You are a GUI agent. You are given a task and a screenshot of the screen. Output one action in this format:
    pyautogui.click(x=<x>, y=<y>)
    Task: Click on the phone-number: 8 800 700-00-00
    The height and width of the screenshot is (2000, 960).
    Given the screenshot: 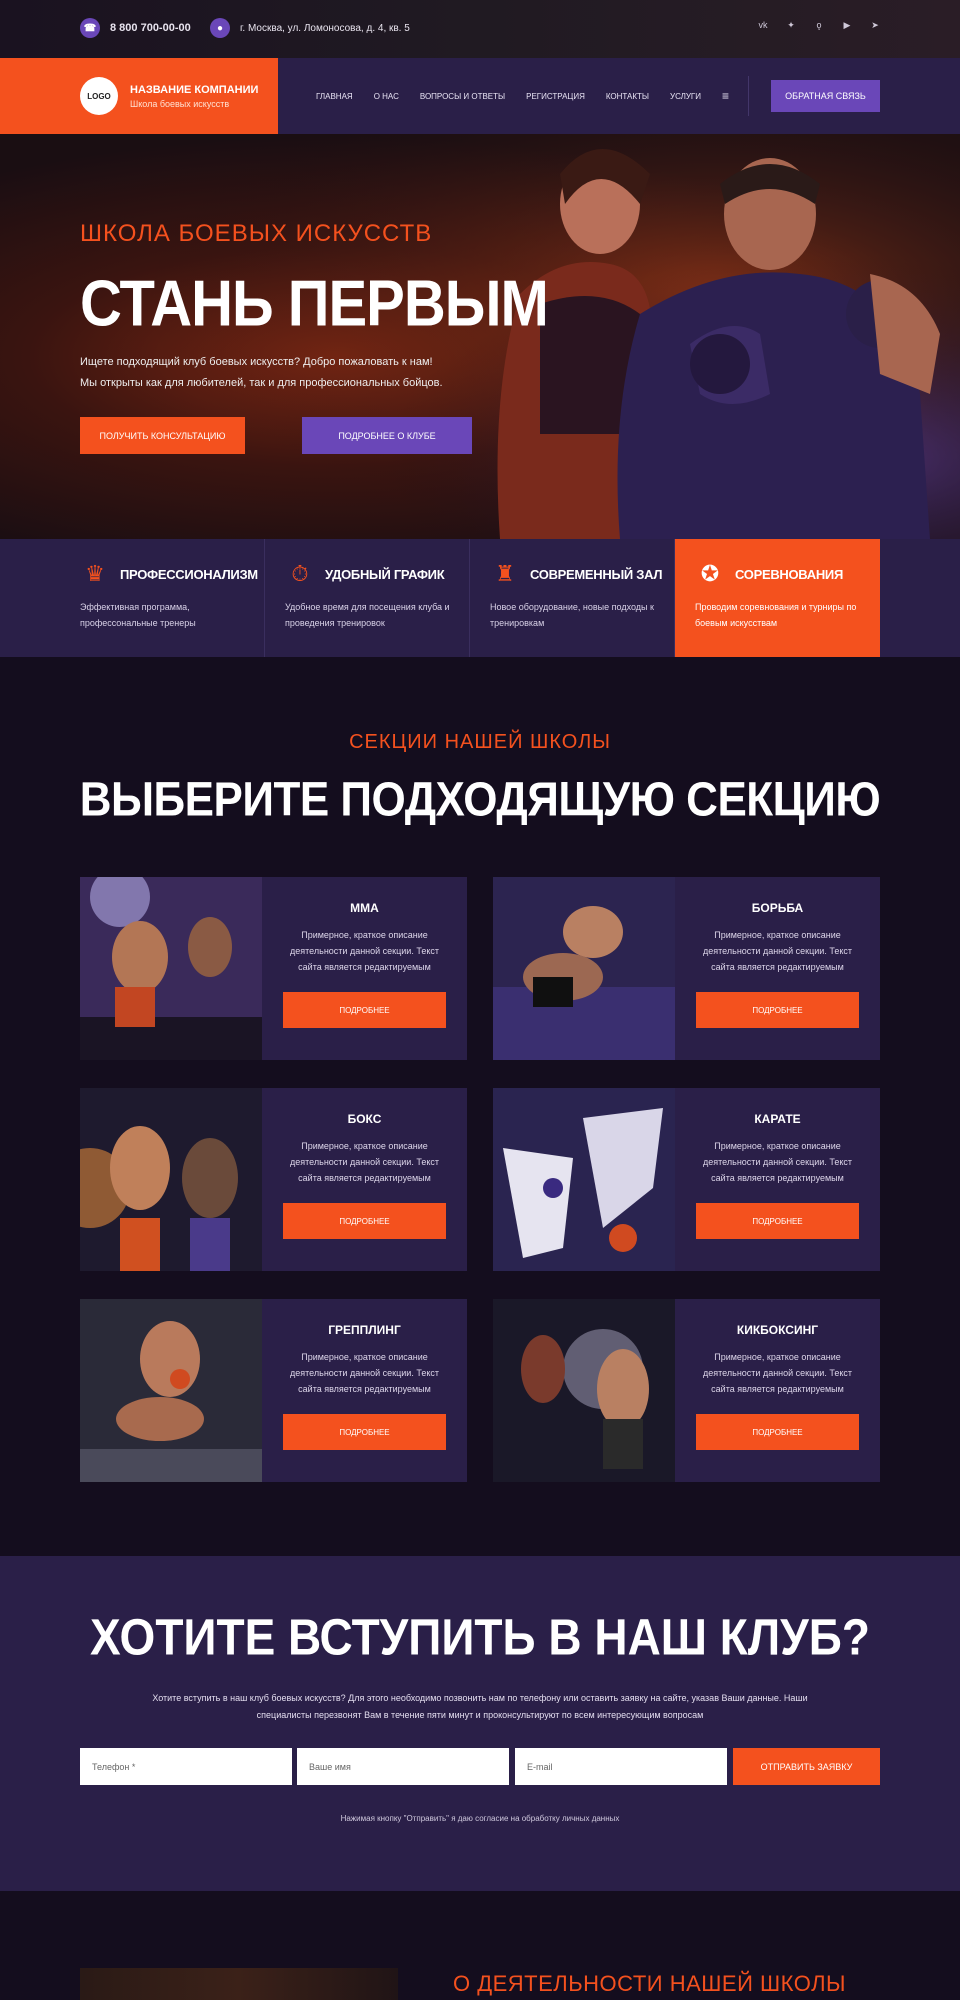 What is the action you would take?
    pyautogui.click(x=150, y=28)
    